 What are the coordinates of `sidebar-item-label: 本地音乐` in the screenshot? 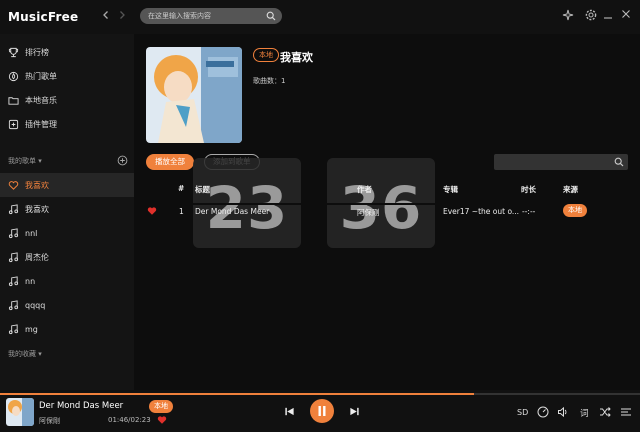 It's located at (41, 100).